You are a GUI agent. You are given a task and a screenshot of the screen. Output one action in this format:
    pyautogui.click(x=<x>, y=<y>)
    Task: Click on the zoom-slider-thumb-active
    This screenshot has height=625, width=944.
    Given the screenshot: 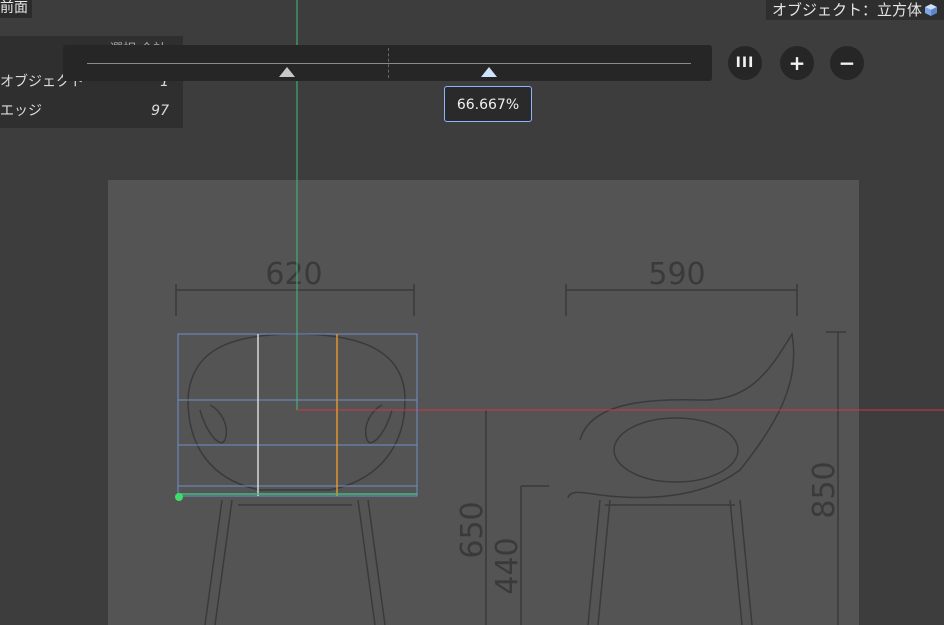 What is the action you would take?
    pyautogui.click(x=489, y=72)
    